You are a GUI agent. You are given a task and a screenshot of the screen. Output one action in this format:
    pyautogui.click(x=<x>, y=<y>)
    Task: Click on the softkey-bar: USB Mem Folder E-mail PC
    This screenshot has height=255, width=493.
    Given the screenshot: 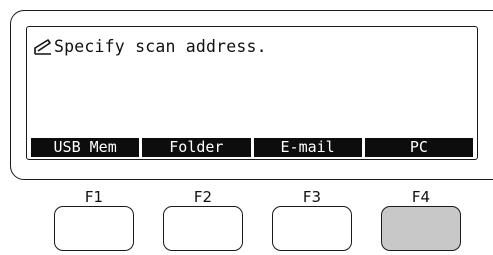 What is the action you would take?
    pyautogui.click(x=252, y=147)
    